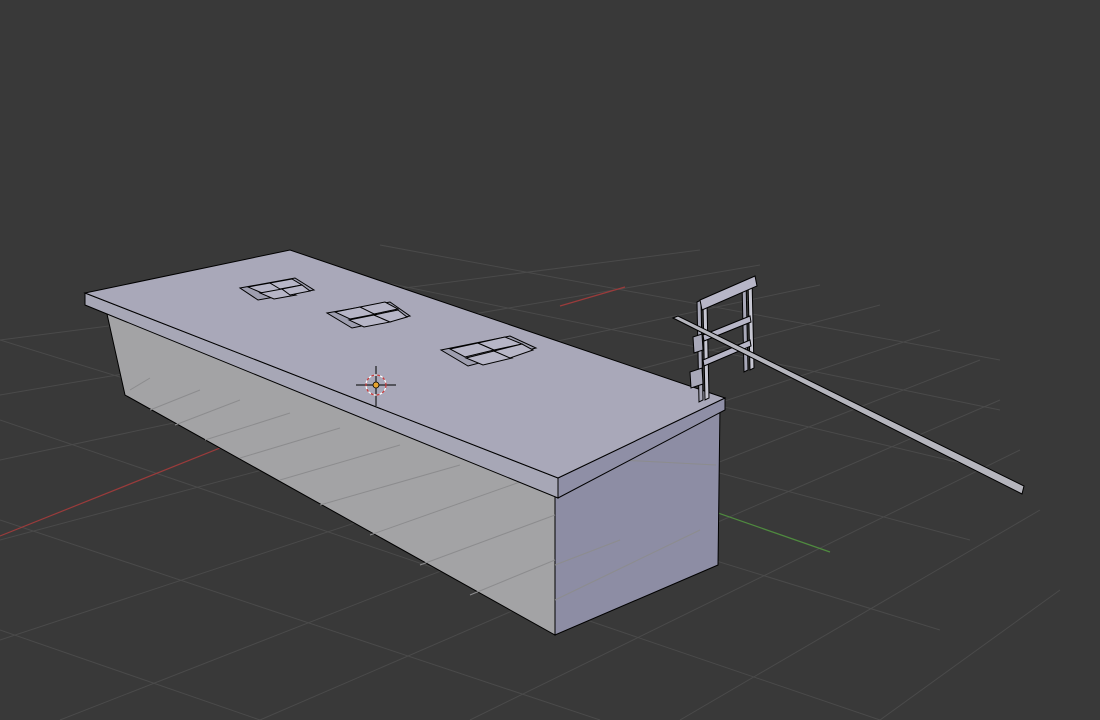 The image size is (1100, 720). Describe the element at coordinates (592, 296) in the screenshot. I see `x-axis-line-far` at that location.